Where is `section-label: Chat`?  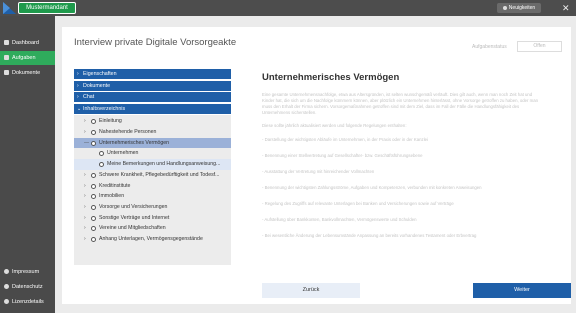 section-label: Chat is located at coordinates (89, 97).